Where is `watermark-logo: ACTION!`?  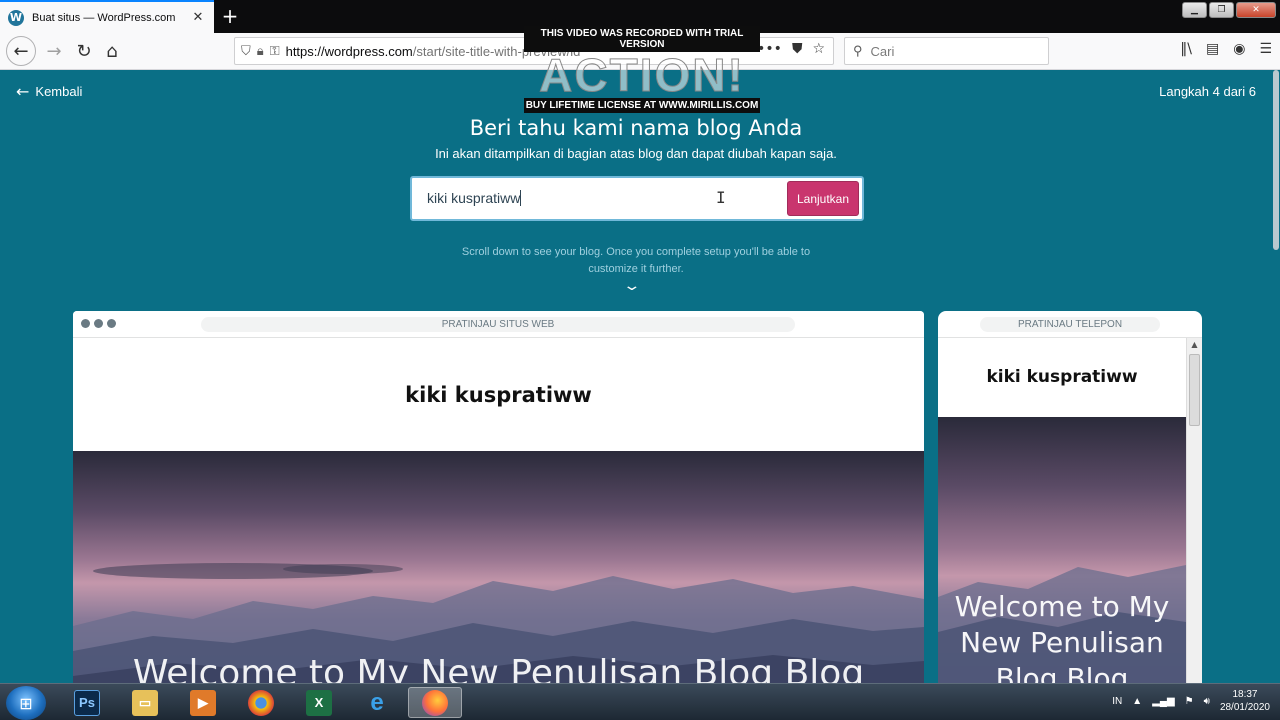 watermark-logo: ACTION! is located at coordinates (642, 75).